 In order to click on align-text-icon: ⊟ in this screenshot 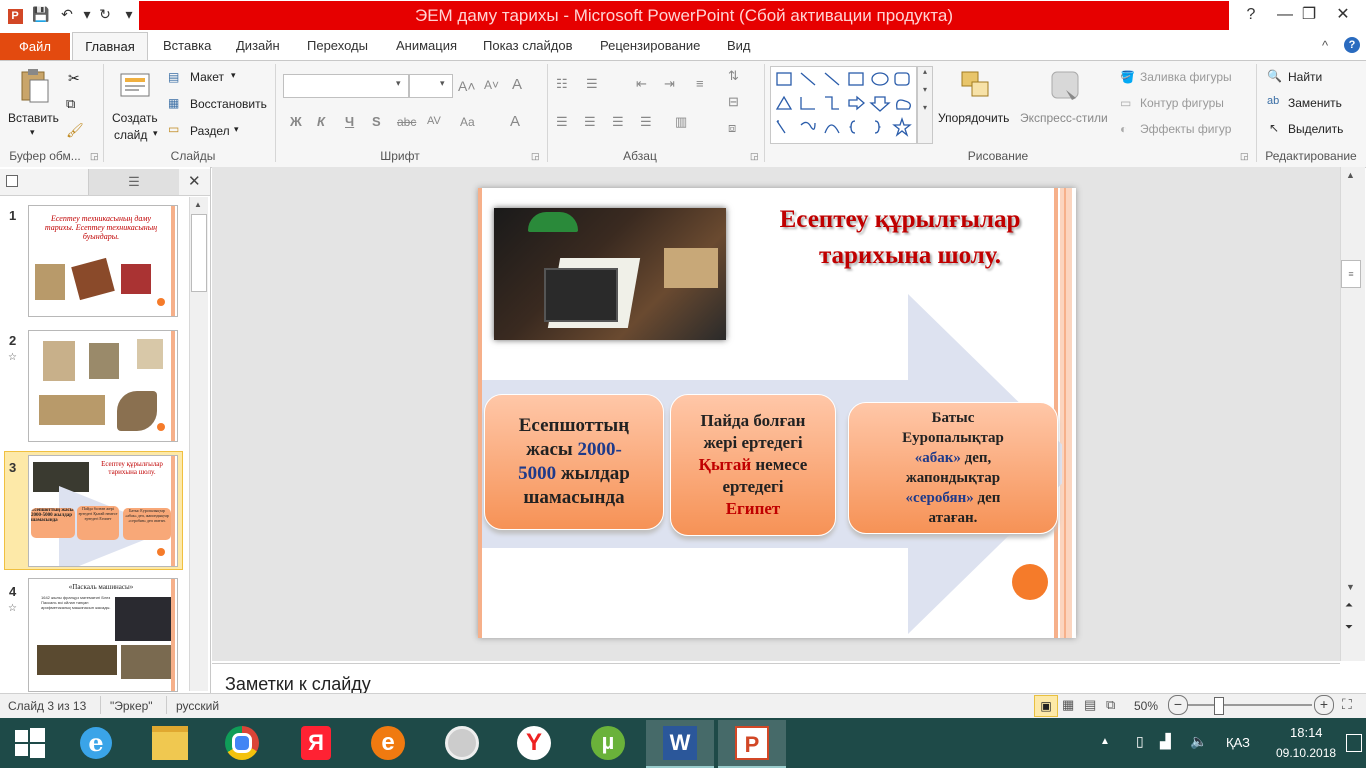, I will do `click(733, 102)`.